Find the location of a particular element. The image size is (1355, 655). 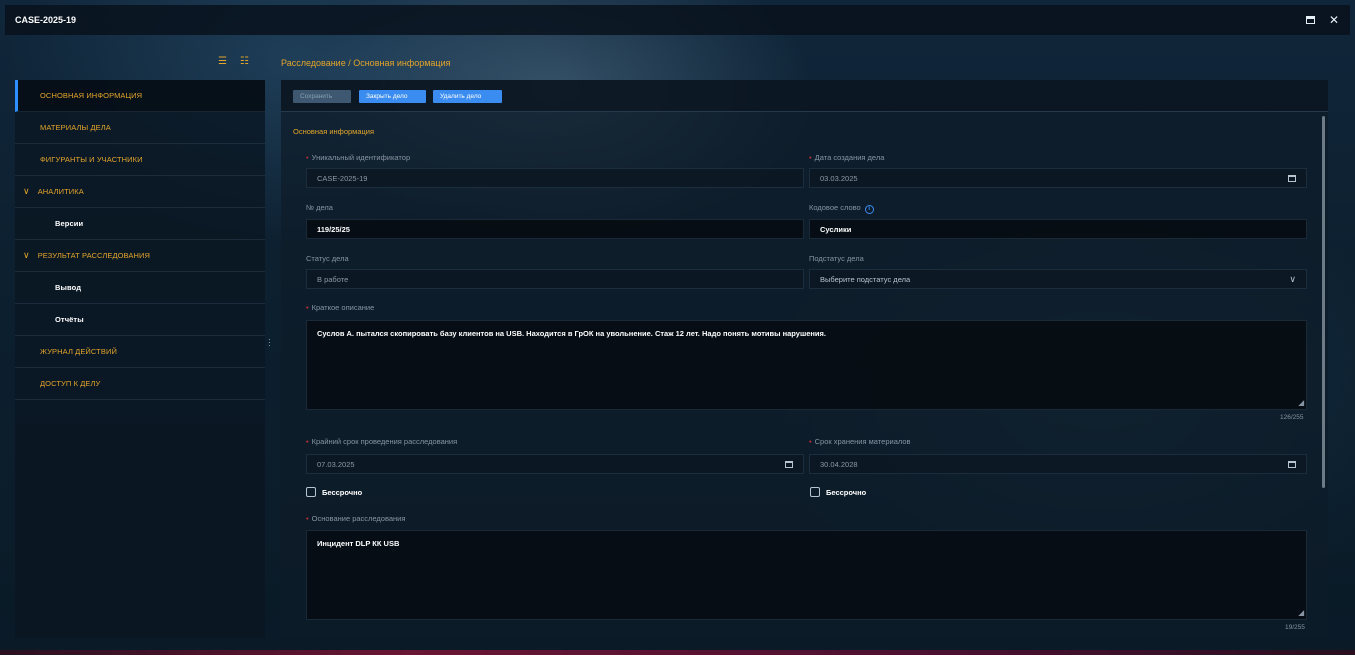

substatus-label: Подстатус дела is located at coordinates (836, 258).